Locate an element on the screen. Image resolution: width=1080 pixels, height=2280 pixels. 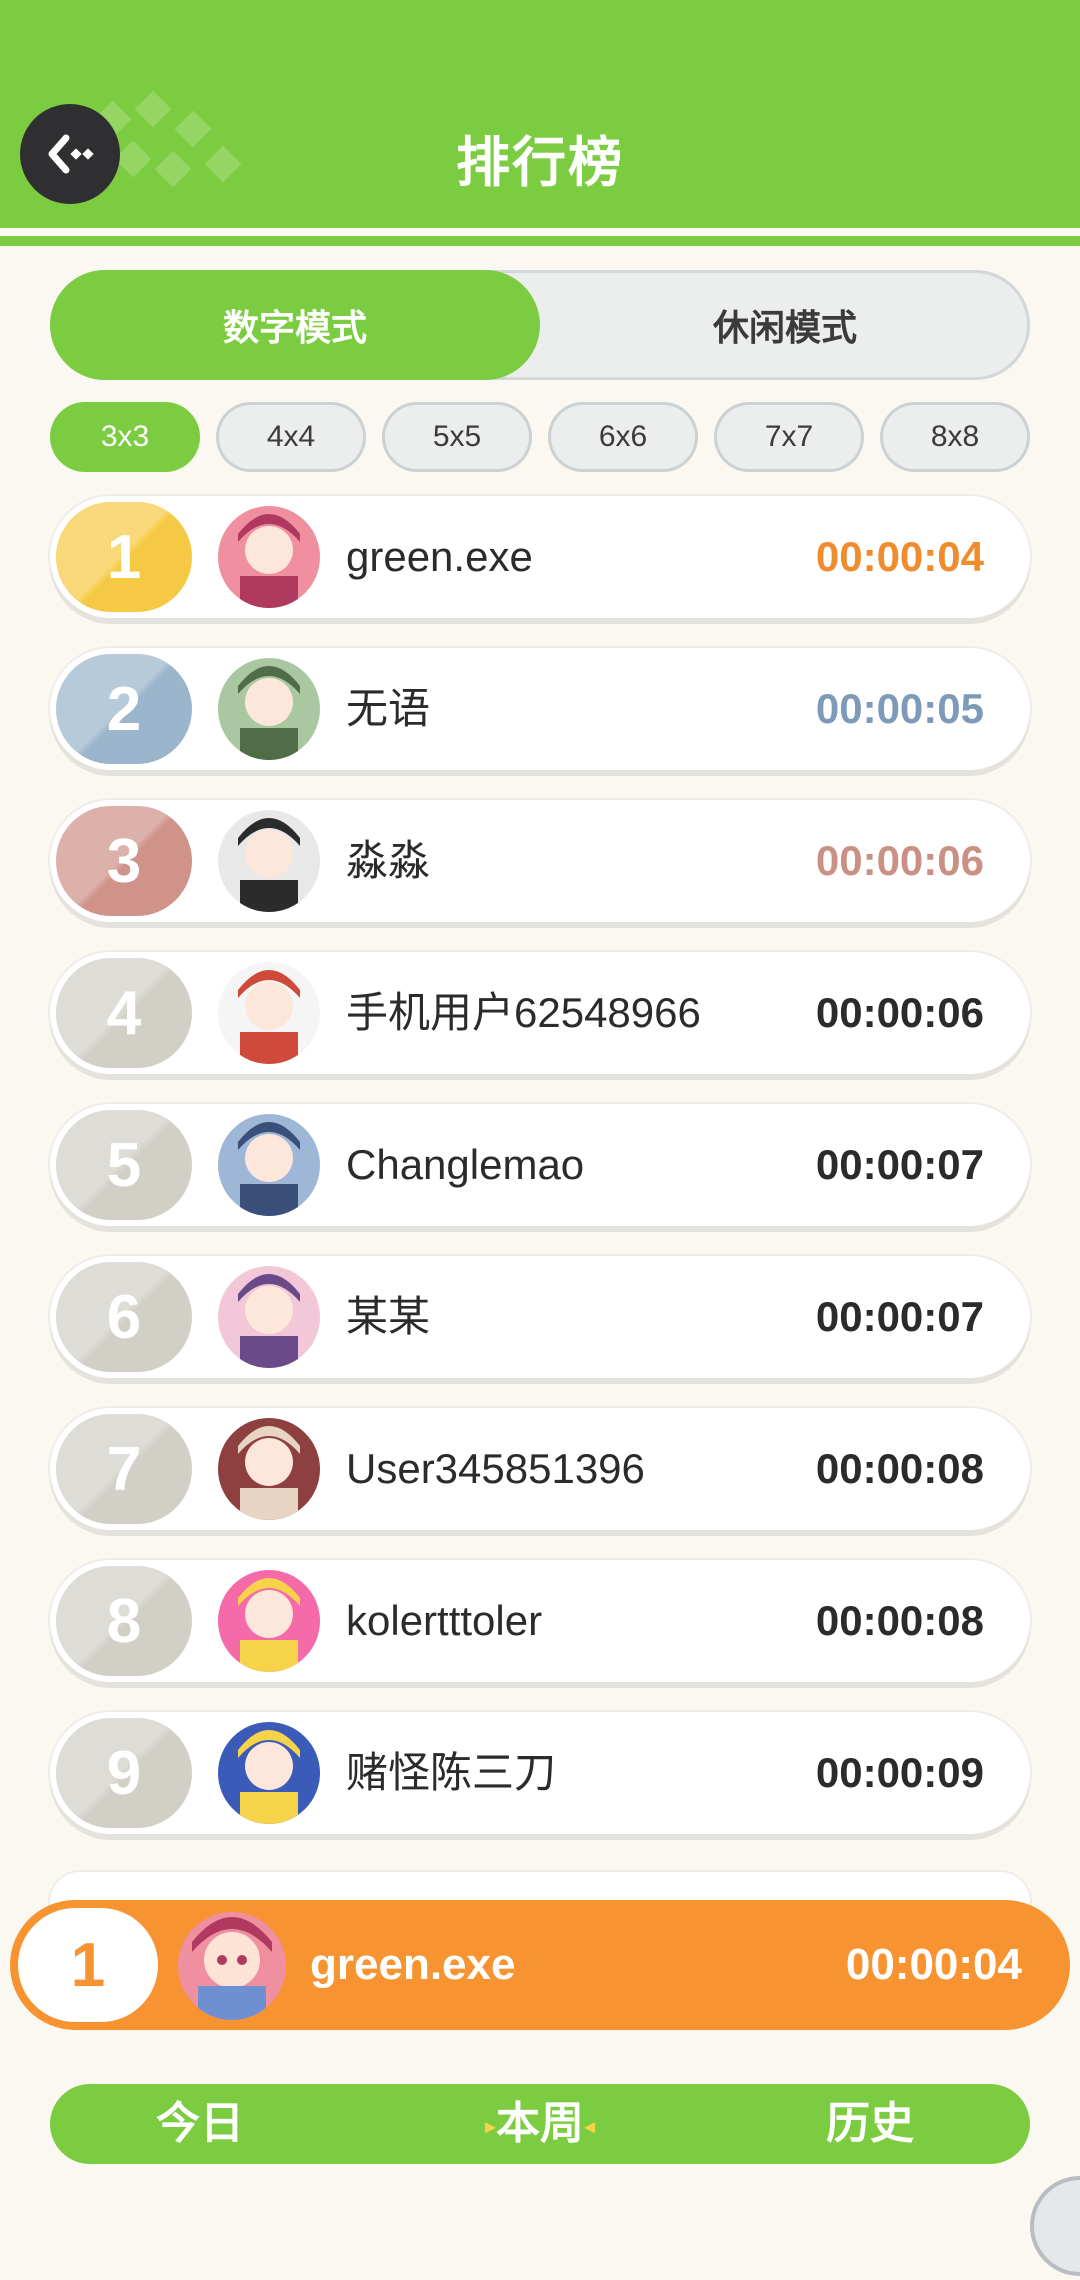
leaderboard-row: 5 Changlemao 00:00:07 is located at coordinates (540, 1165).